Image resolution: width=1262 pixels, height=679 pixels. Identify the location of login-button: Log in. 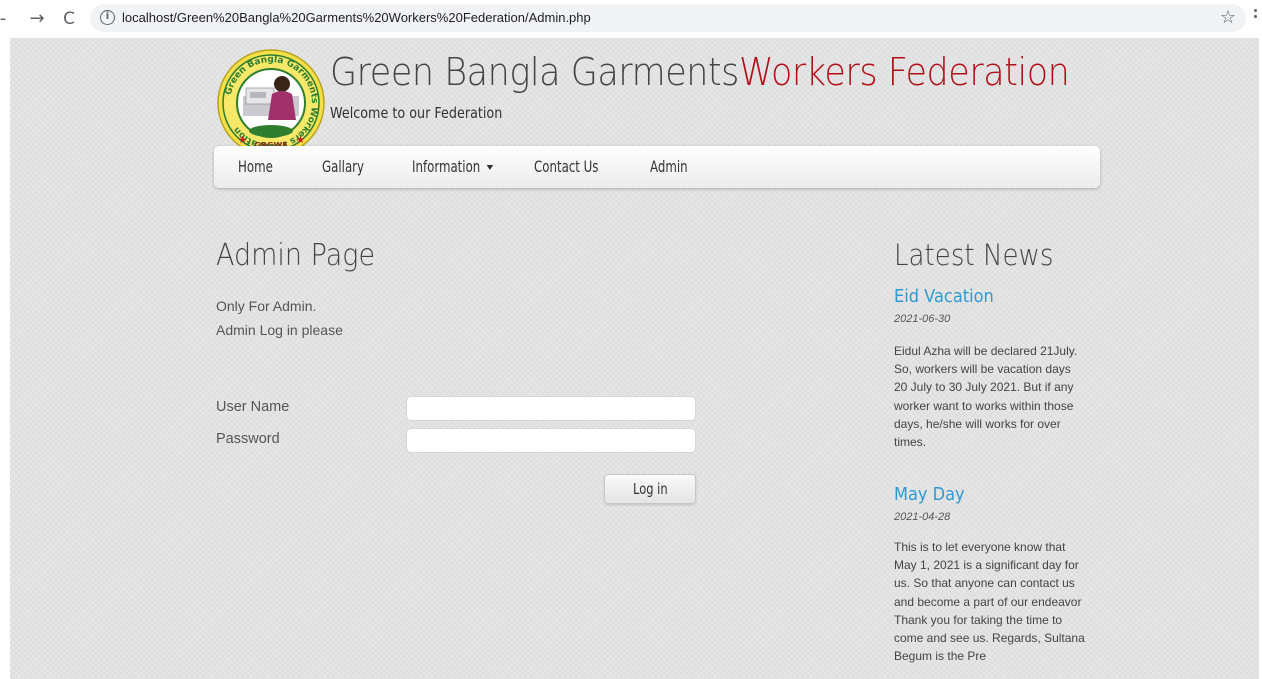
(650, 489).